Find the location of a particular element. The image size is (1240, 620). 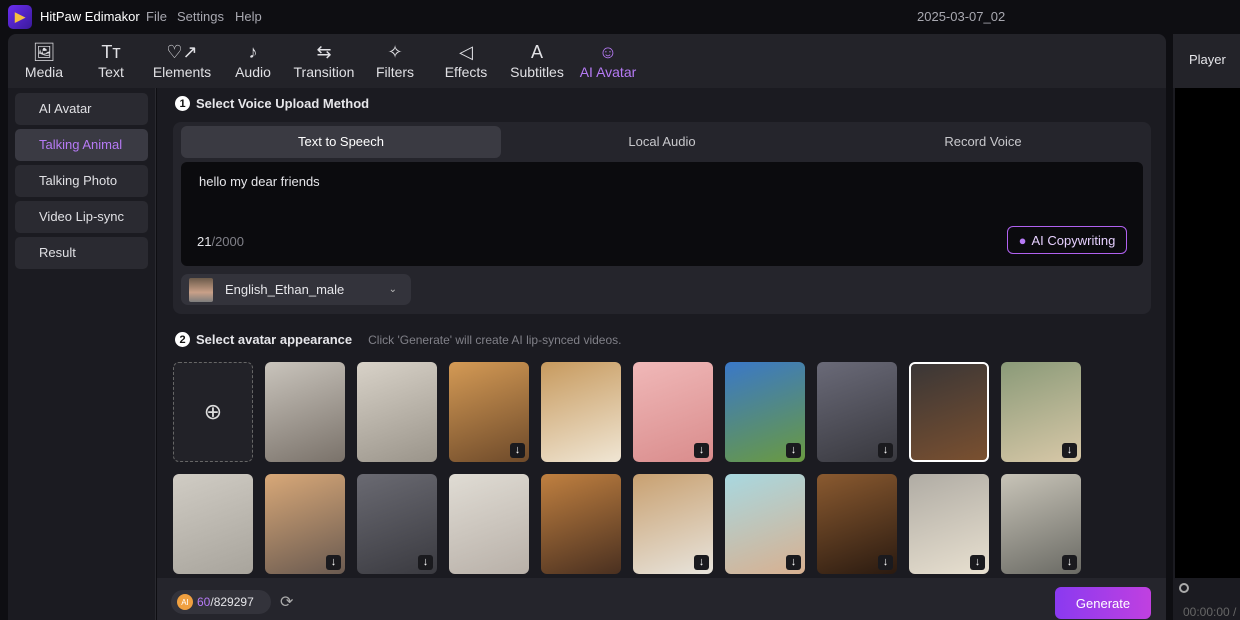

sidebar-item-ai-avatar: AI Avatar is located at coordinates (81, 109).